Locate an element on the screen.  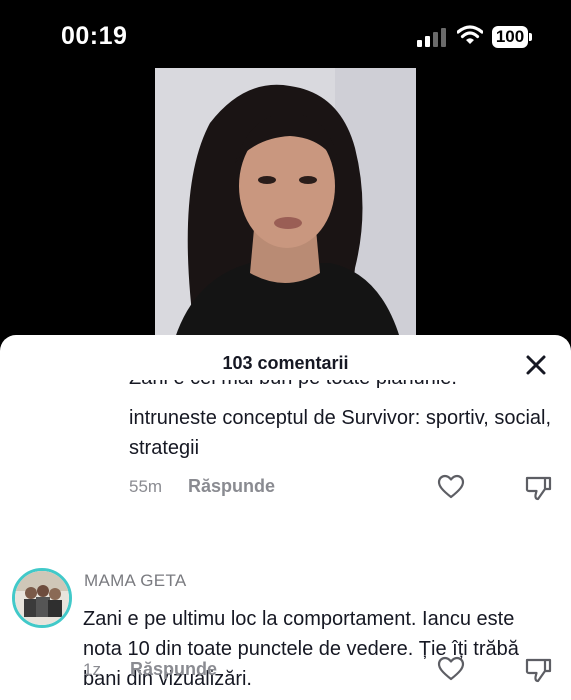
comment-timestamp: 1z is located at coordinates (92, 669).